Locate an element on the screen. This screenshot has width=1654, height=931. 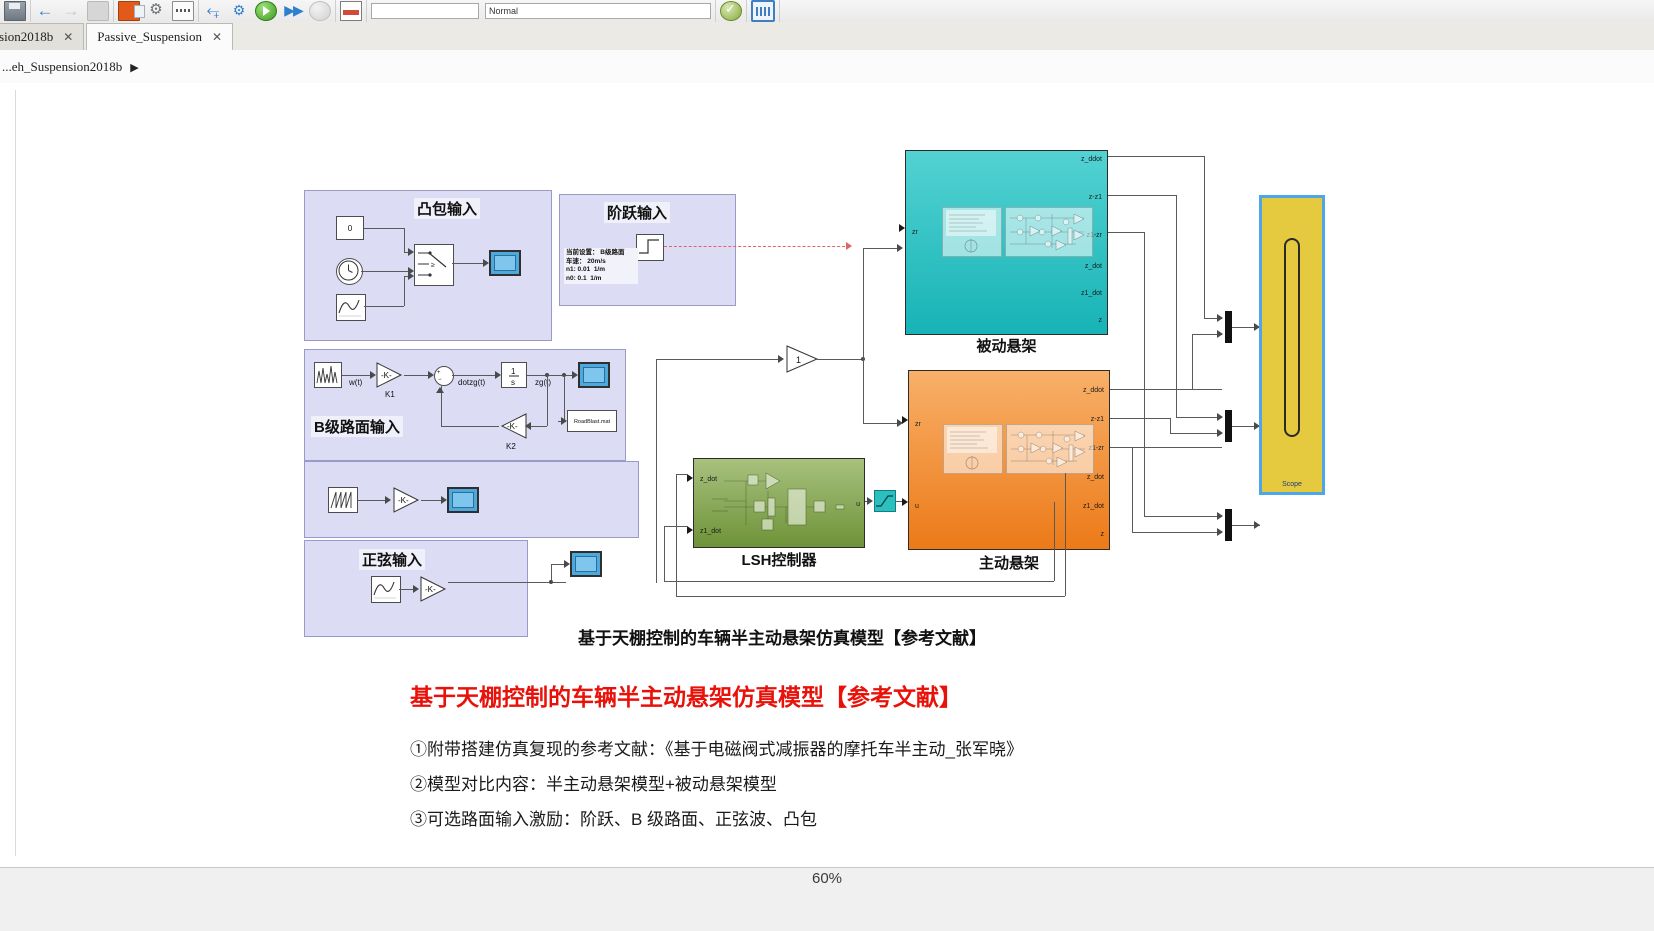
scope-block-icon: Scope is located at coordinates (1292, 345).